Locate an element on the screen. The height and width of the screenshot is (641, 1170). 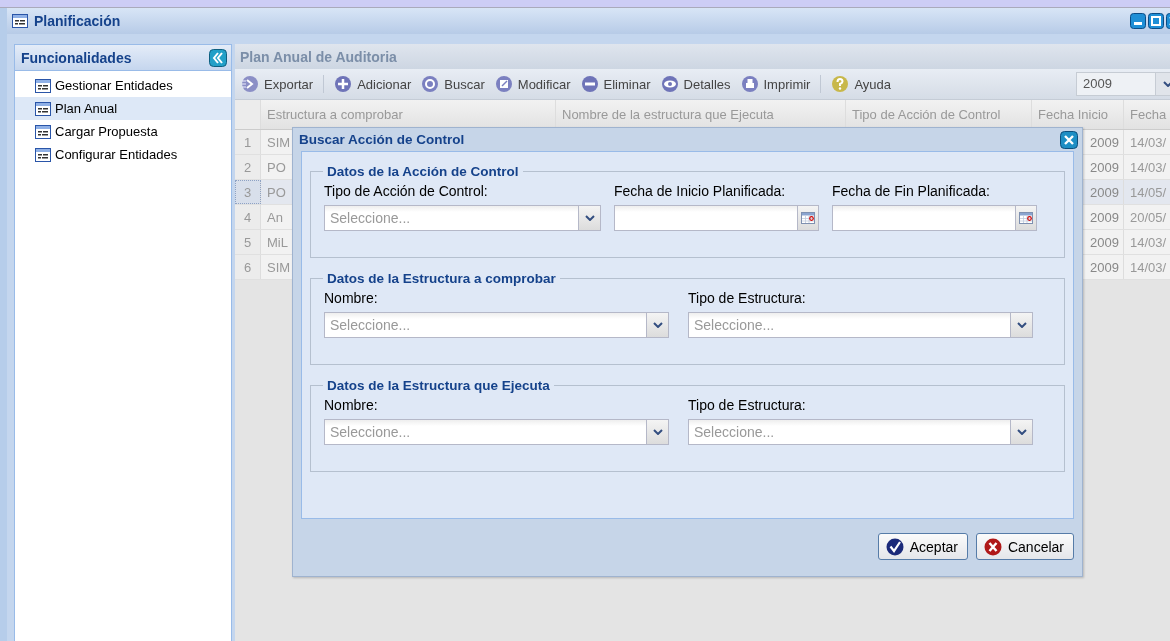
row-number: 5 is located at coordinates (248, 242).